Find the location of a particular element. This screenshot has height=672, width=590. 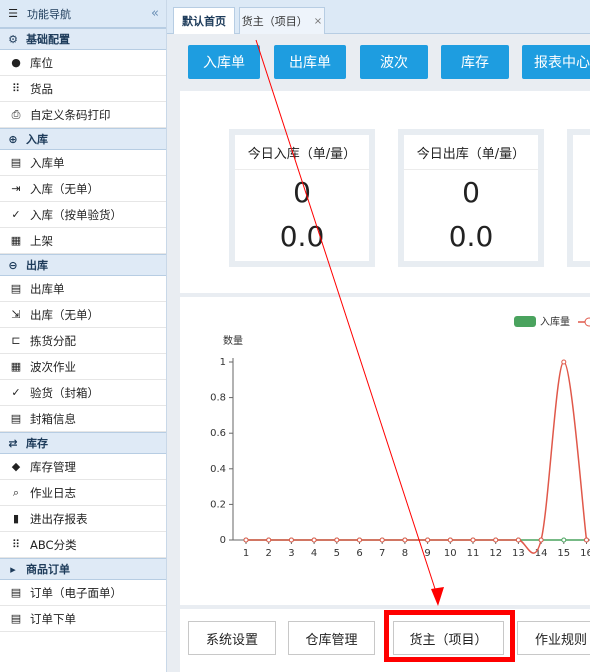

swap-arrows-icon: ⇄ is located at coordinates (13, 443).